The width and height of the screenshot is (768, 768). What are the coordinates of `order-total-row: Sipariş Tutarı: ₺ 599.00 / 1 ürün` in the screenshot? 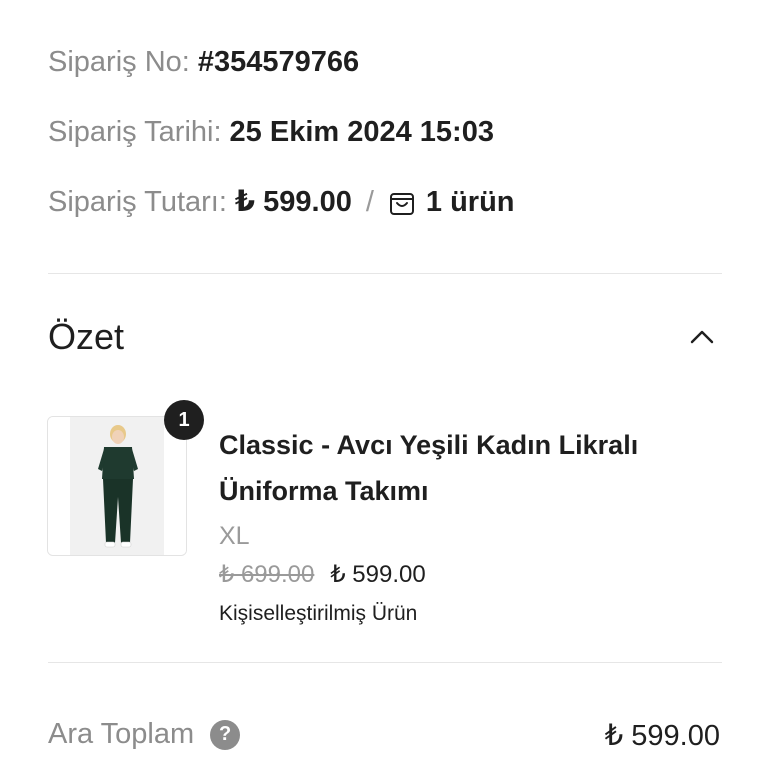 It's located at (281, 202).